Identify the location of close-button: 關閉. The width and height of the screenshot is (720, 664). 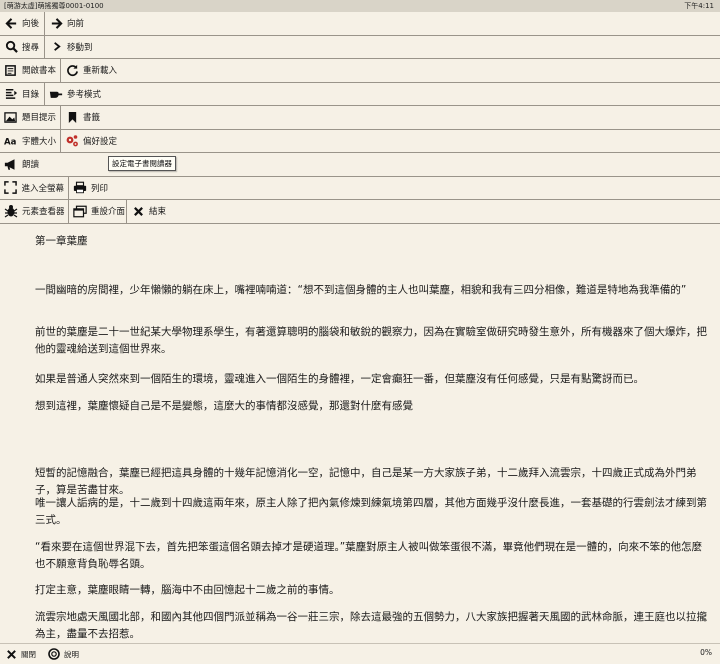
(21, 654).